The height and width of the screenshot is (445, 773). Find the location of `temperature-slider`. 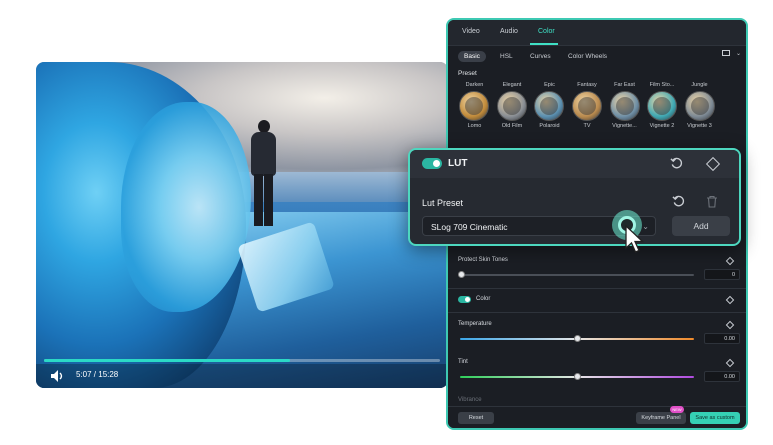

temperature-slider is located at coordinates (577, 338).